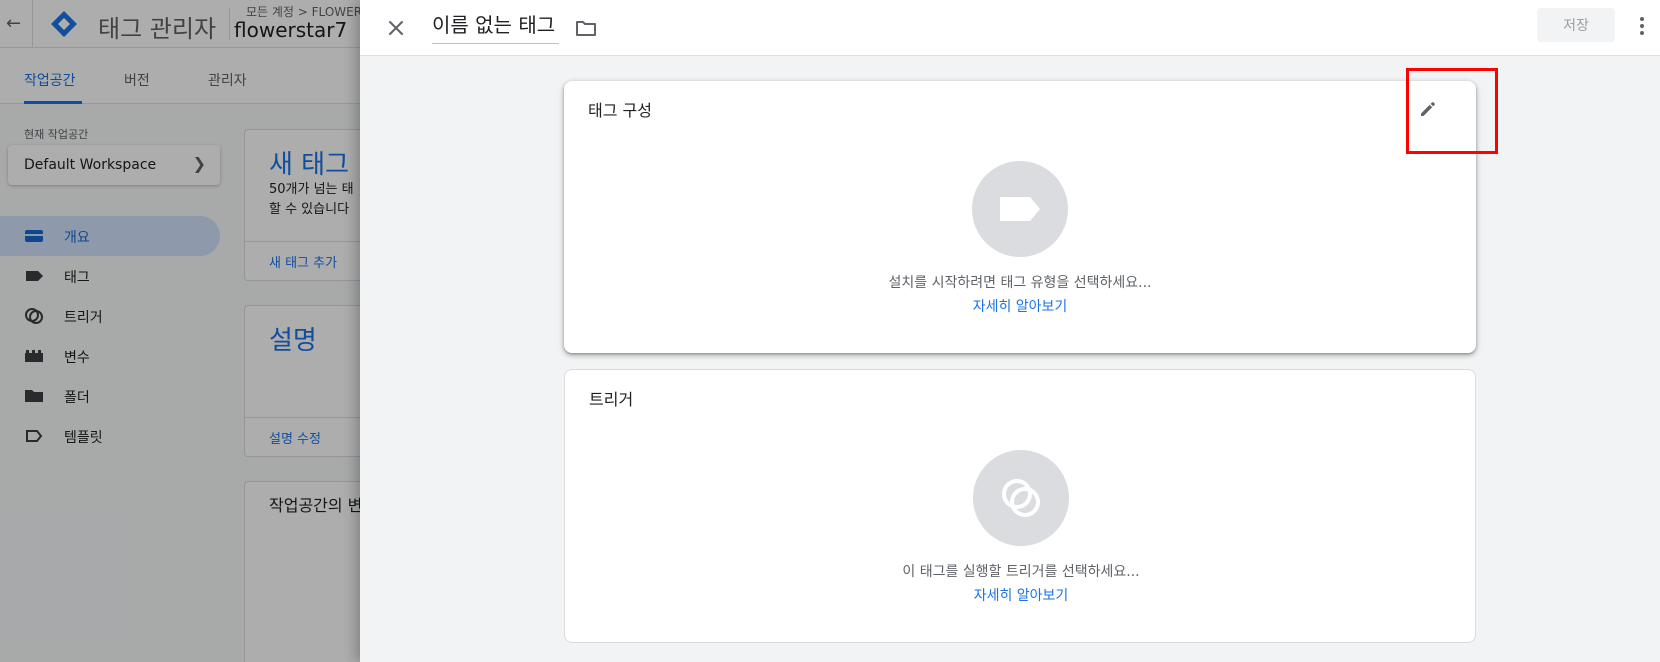 This screenshot has width=1660, height=662. Describe the element at coordinates (611, 399) in the screenshot. I see `triggering-title: 트리거` at that location.